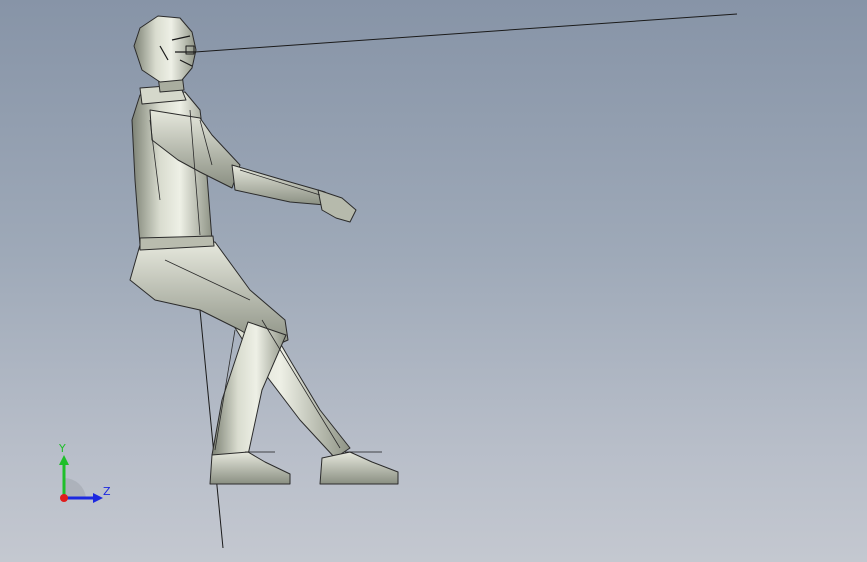 This screenshot has width=867, height=562. Describe the element at coordinates (466, 33) in the screenshot. I see `sight-line` at that location.